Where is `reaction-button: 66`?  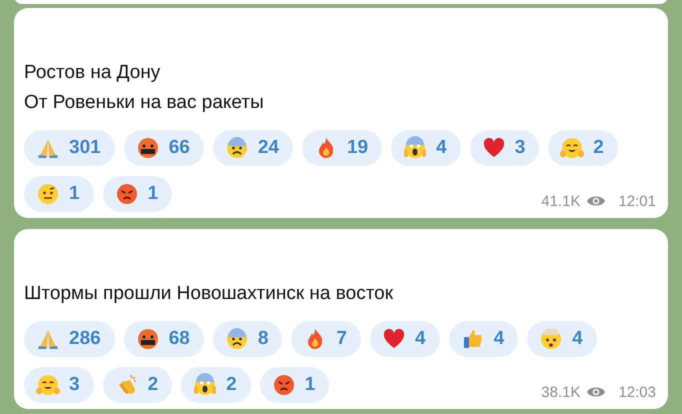 reaction-button: 66 is located at coordinates (164, 148).